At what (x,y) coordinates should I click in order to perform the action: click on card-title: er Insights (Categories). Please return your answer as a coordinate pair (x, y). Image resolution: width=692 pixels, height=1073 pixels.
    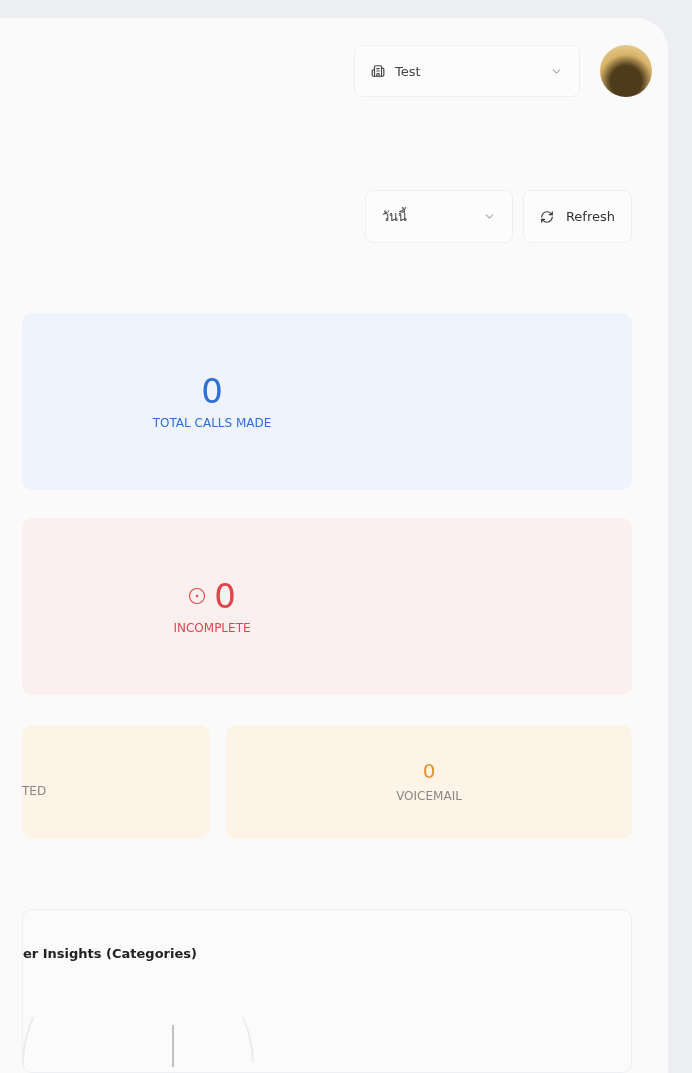
    Looking at the image, I should click on (110, 953).